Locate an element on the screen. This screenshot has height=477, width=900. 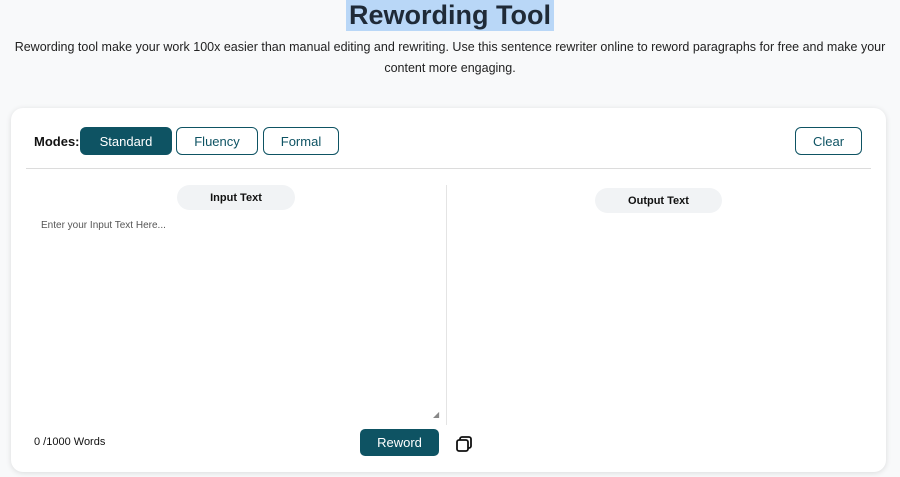
mode-standard-button: Standard is located at coordinates (126, 141).